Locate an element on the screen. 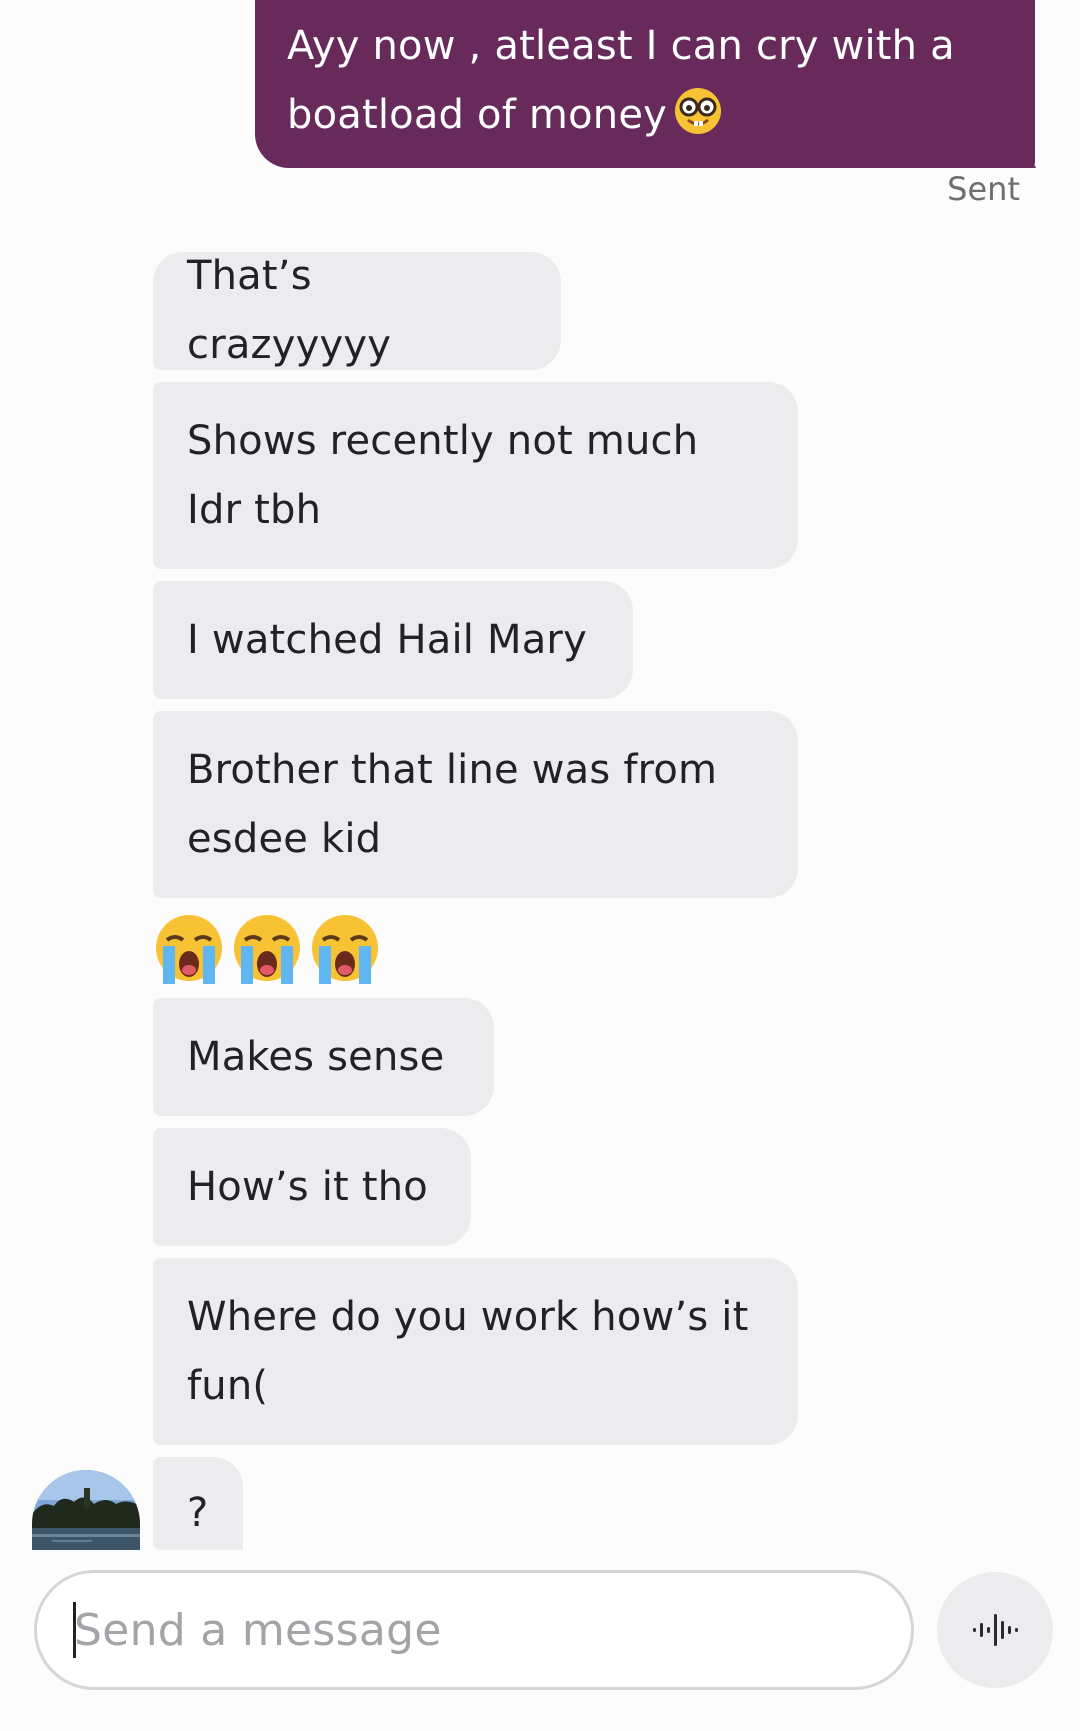 The image size is (1080, 1731). received-message-bubble: Makes sense is located at coordinates (323, 1057).